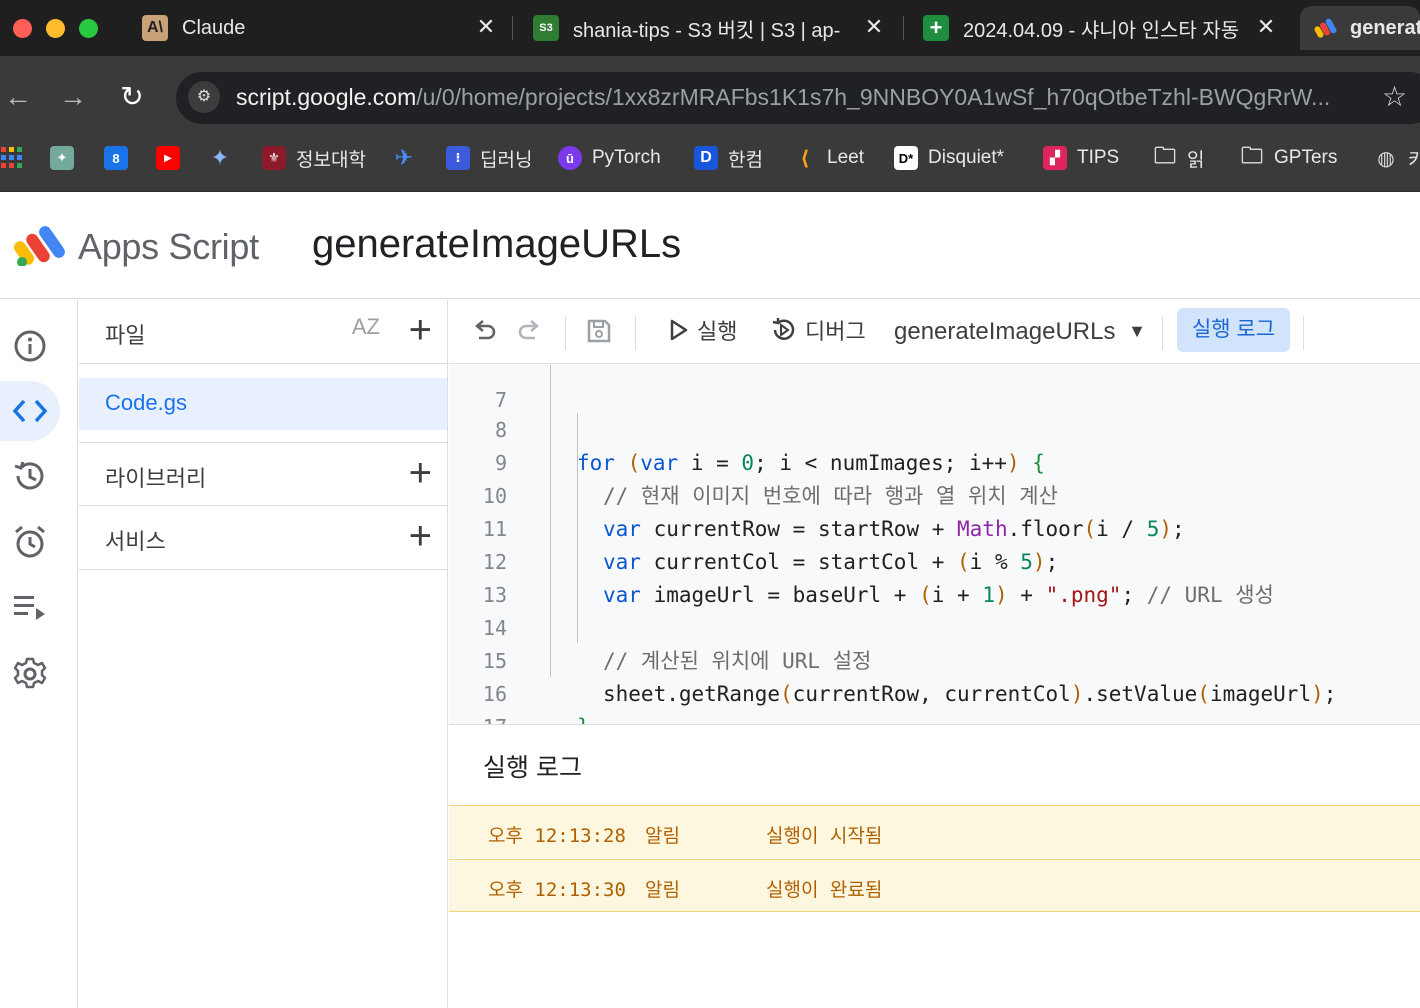 The height and width of the screenshot is (1008, 1420). What do you see at coordinates (1098, 157) in the screenshot?
I see `bookmark-label: TIPS` at bounding box center [1098, 157].